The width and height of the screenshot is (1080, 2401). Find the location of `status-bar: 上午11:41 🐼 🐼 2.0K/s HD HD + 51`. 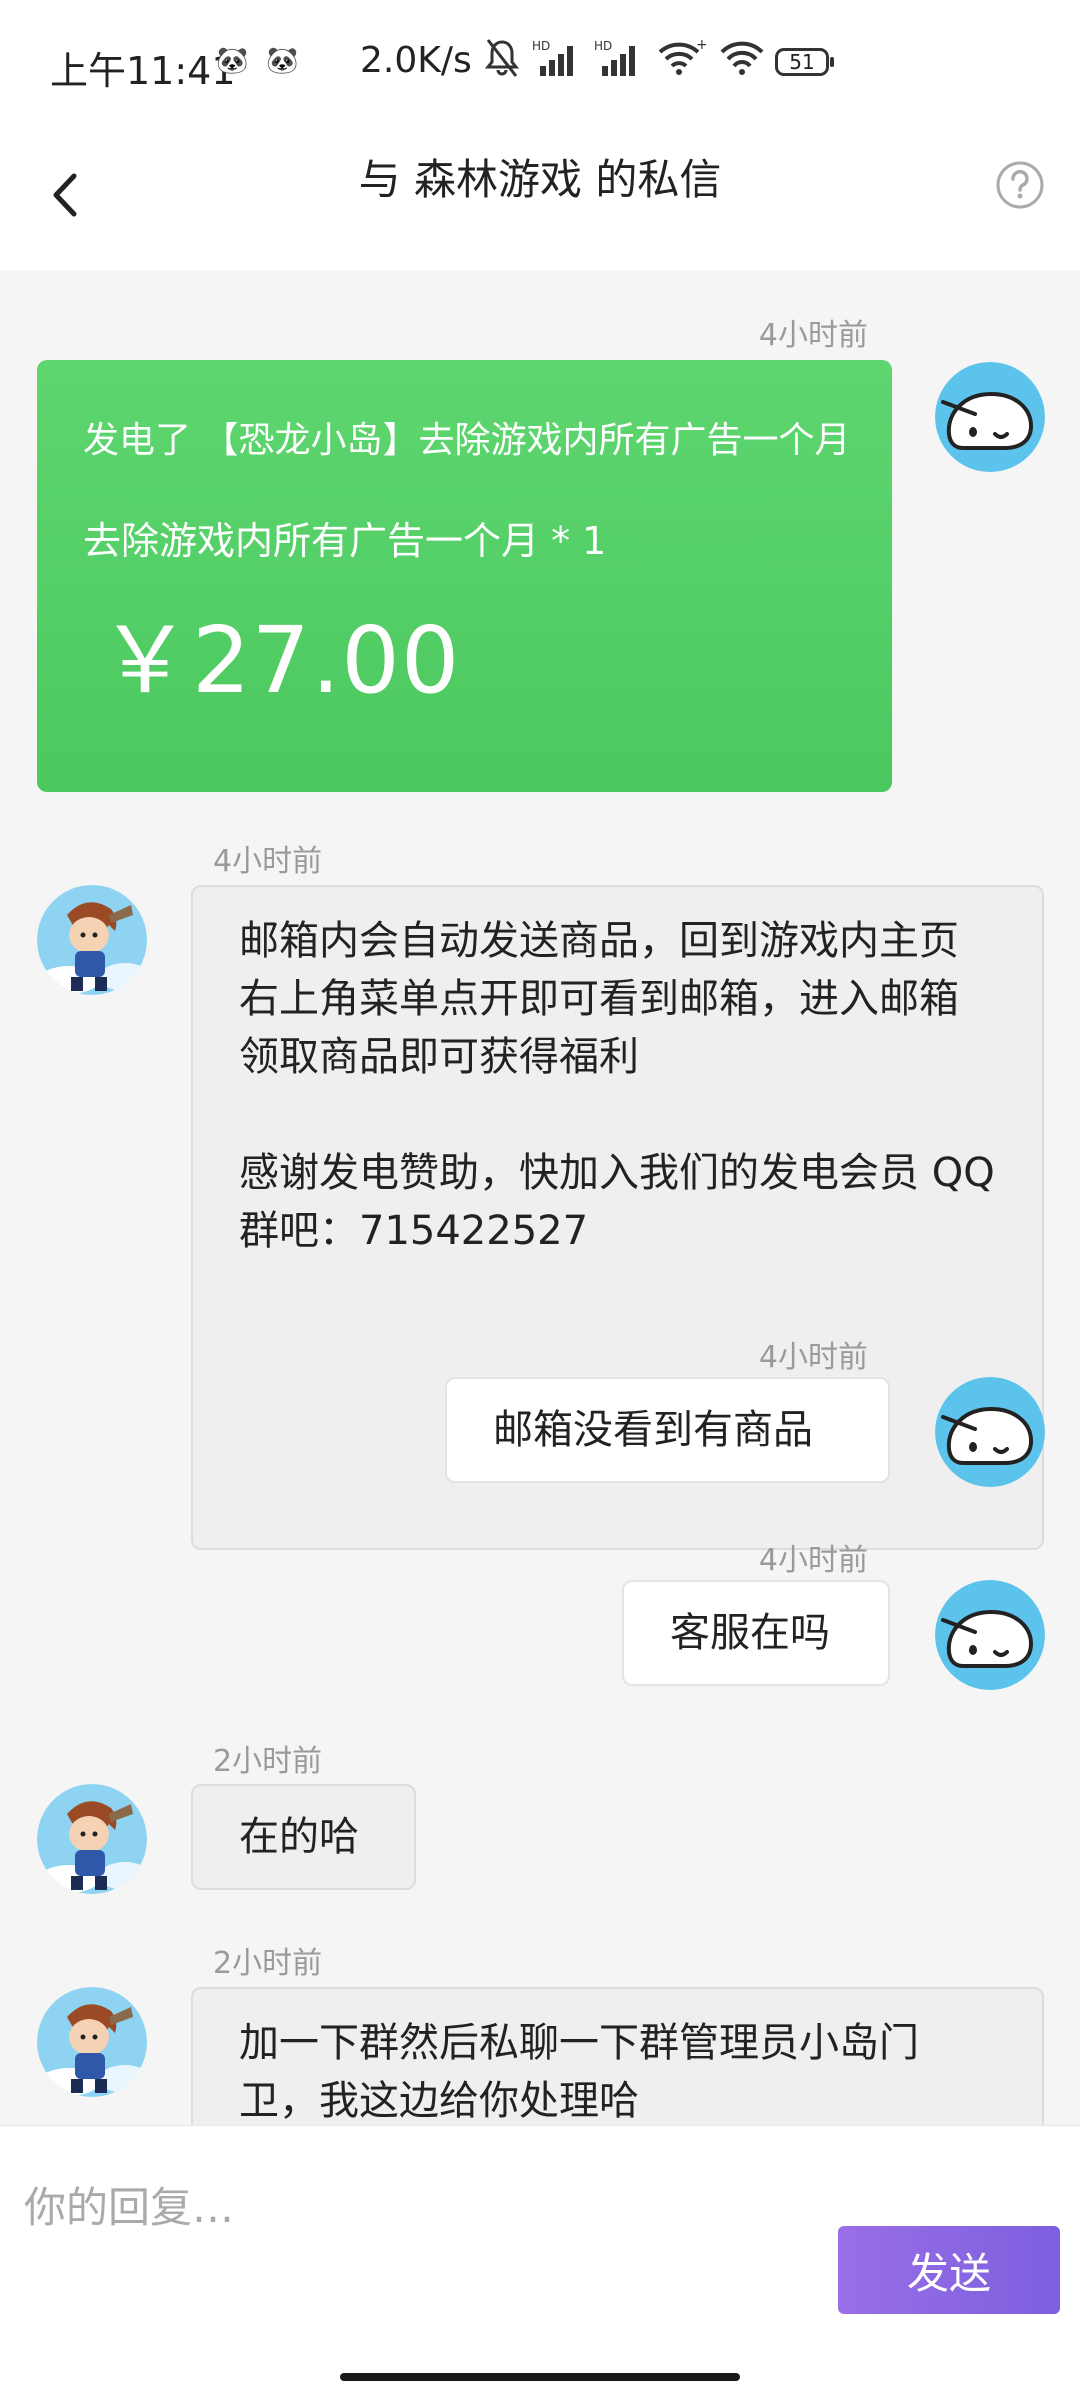

status-bar: 上午11:41 🐼 🐼 2.0K/s HD HD + 51 is located at coordinates (540, 62).